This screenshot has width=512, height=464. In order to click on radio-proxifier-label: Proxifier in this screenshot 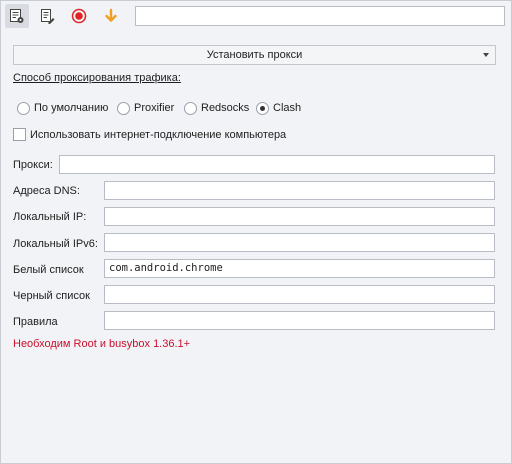, I will do `click(154, 108)`.